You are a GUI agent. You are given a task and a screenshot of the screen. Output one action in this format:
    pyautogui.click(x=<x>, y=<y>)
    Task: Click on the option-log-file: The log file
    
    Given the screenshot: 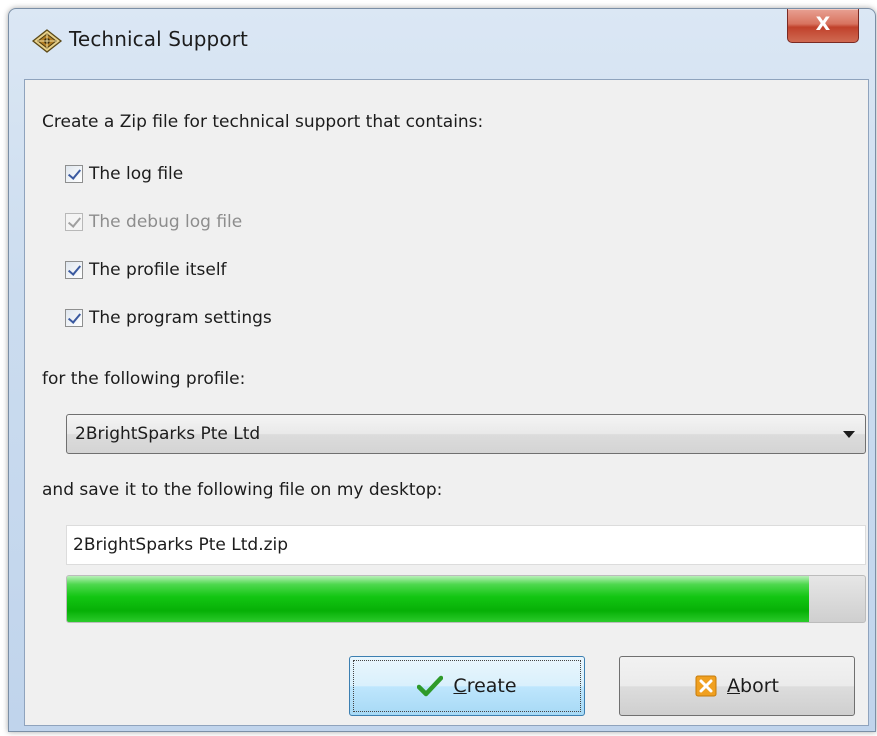 What is the action you would take?
    pyautogui.click(x=124, y=174)
    